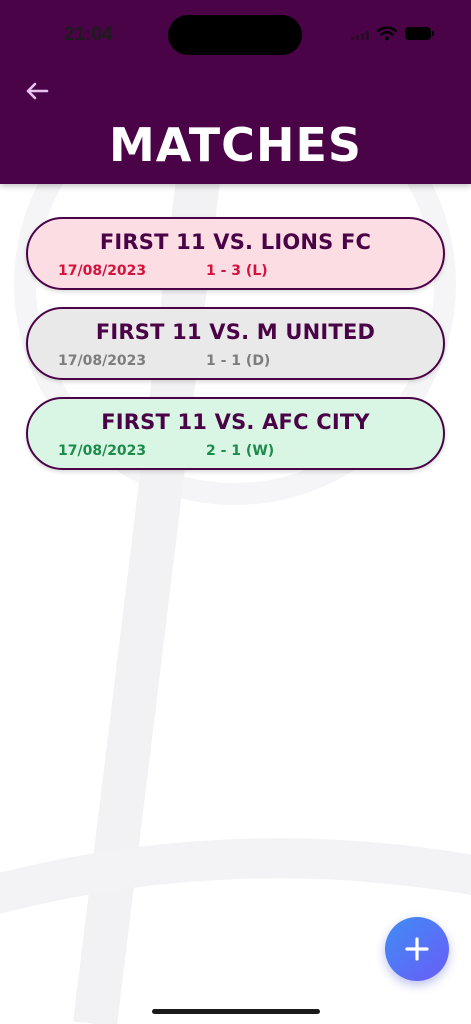 The width and height of the screenshot is (471, 1024). Describe the element at coordinates (235, 145) in the screenshot. I see `page-title: MATCHES` at that location.